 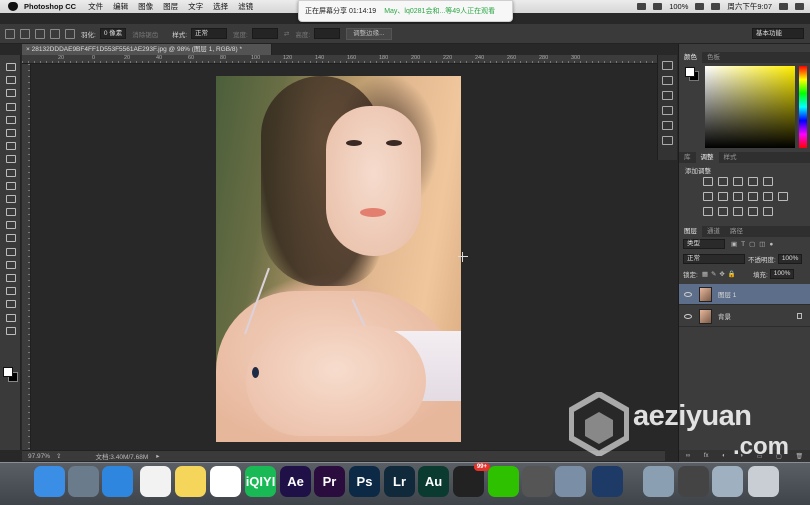 I want to click on dock-app-notes, so click(x=190, y=481).